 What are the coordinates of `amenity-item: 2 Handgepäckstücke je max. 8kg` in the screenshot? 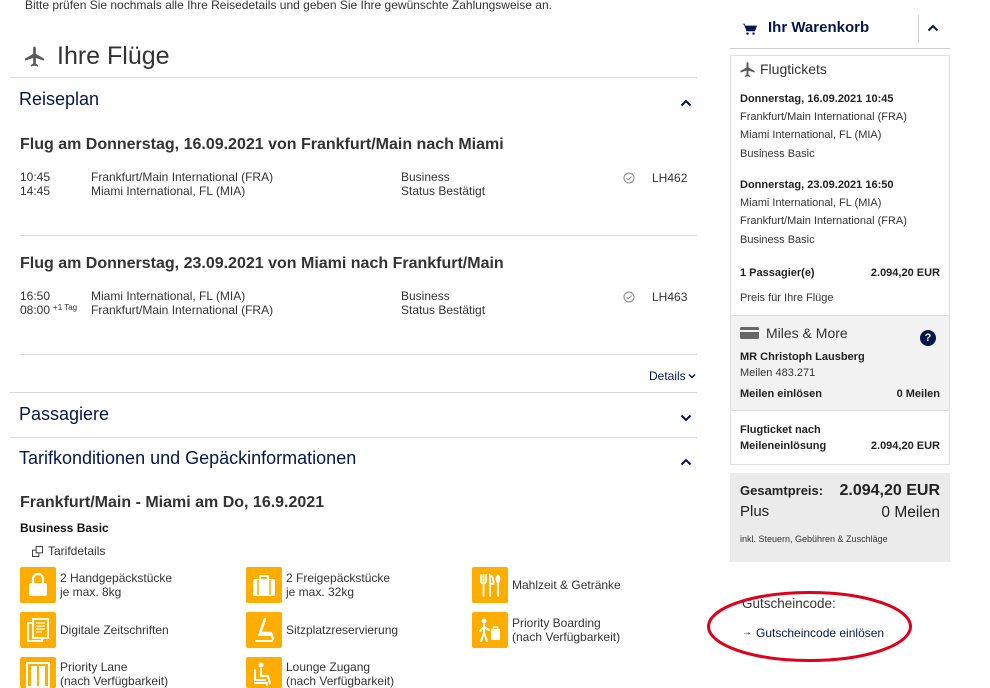 It's located at (116, 585).